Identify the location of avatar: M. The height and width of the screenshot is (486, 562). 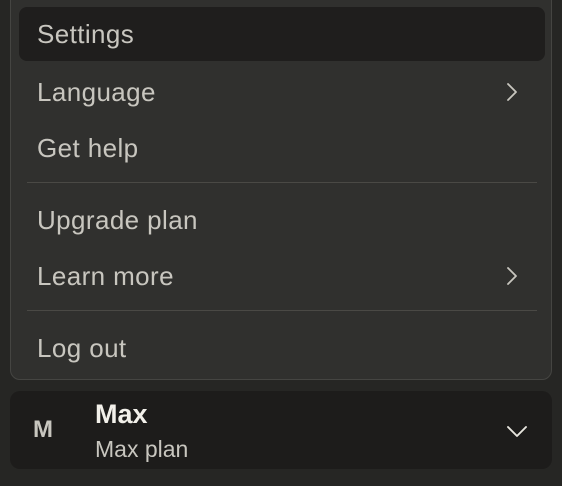
(43, 429).